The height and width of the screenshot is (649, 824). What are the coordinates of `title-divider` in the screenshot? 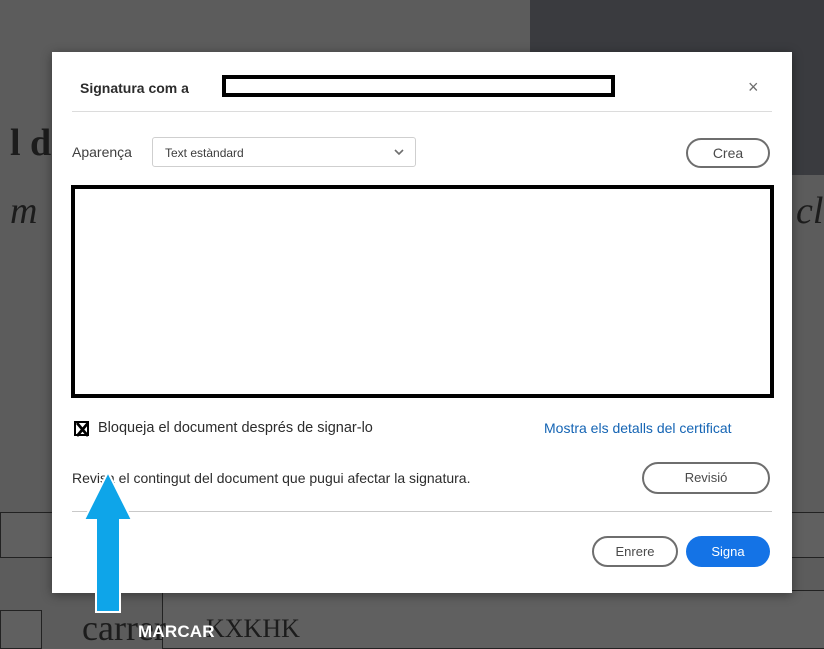 It's located at (422, 111).